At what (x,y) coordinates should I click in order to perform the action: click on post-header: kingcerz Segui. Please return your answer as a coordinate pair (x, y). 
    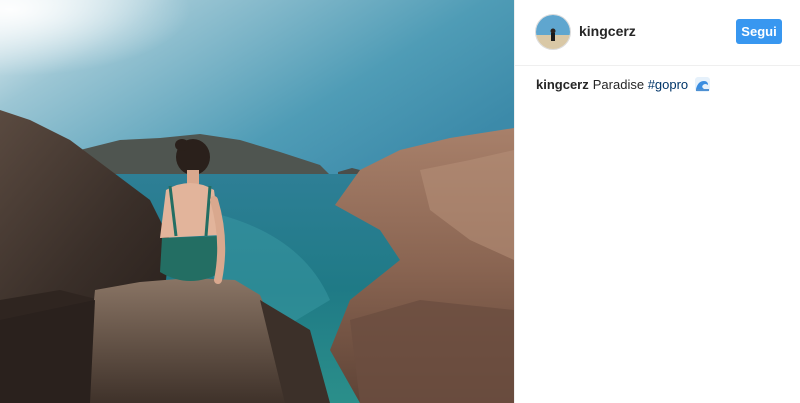
    Looking at the image, I should click on (657, 33).